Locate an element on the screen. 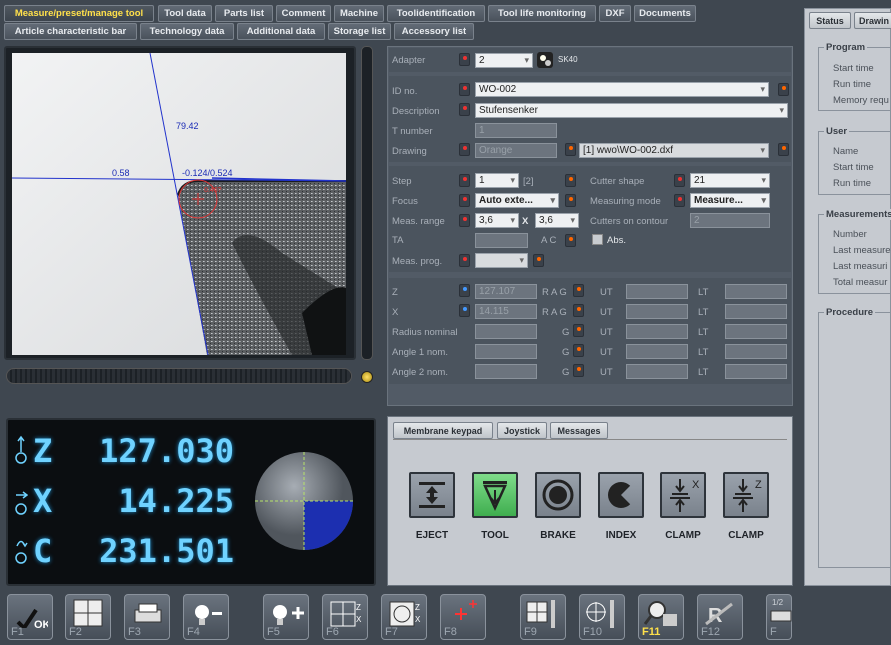 This screenshot has height=645, width=891. camera-vslider is located at coordinates (367, 203).